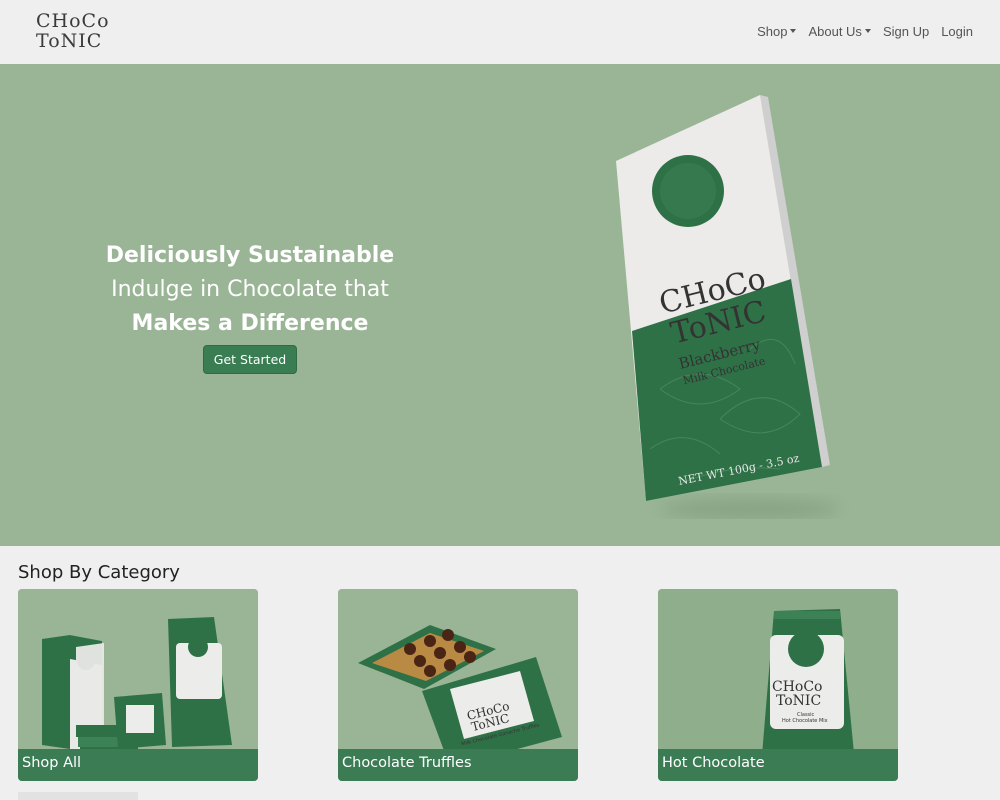  I want to click on nav-about-label: About Us, so click(835, 31).